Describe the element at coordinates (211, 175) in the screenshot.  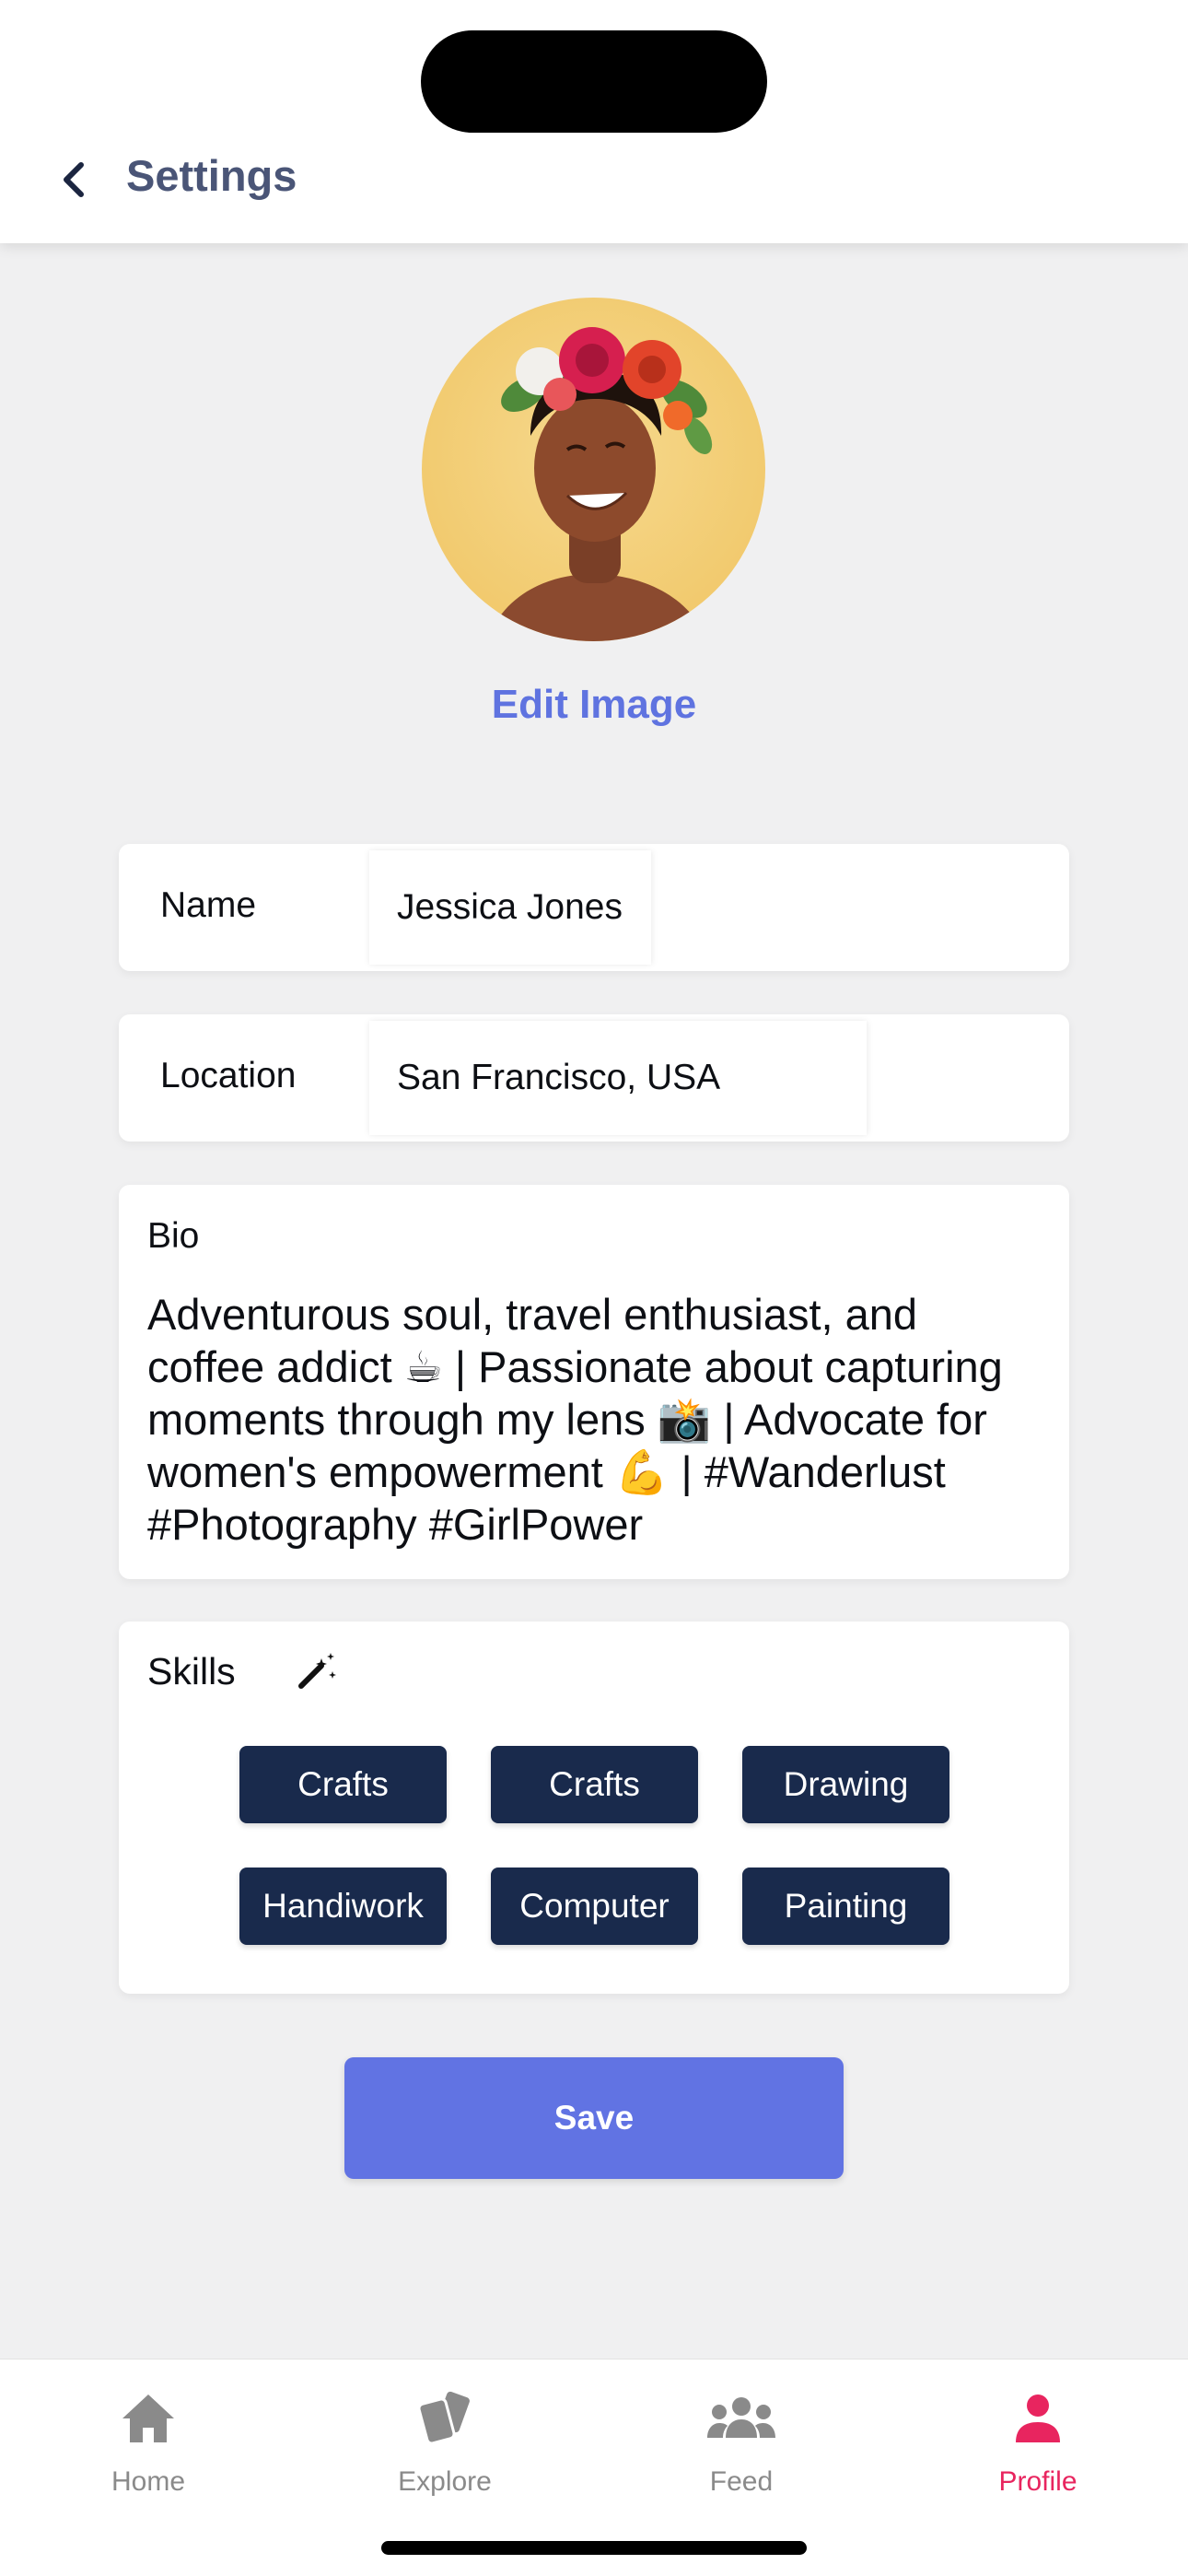
I see `page-title: Settings` at that location.